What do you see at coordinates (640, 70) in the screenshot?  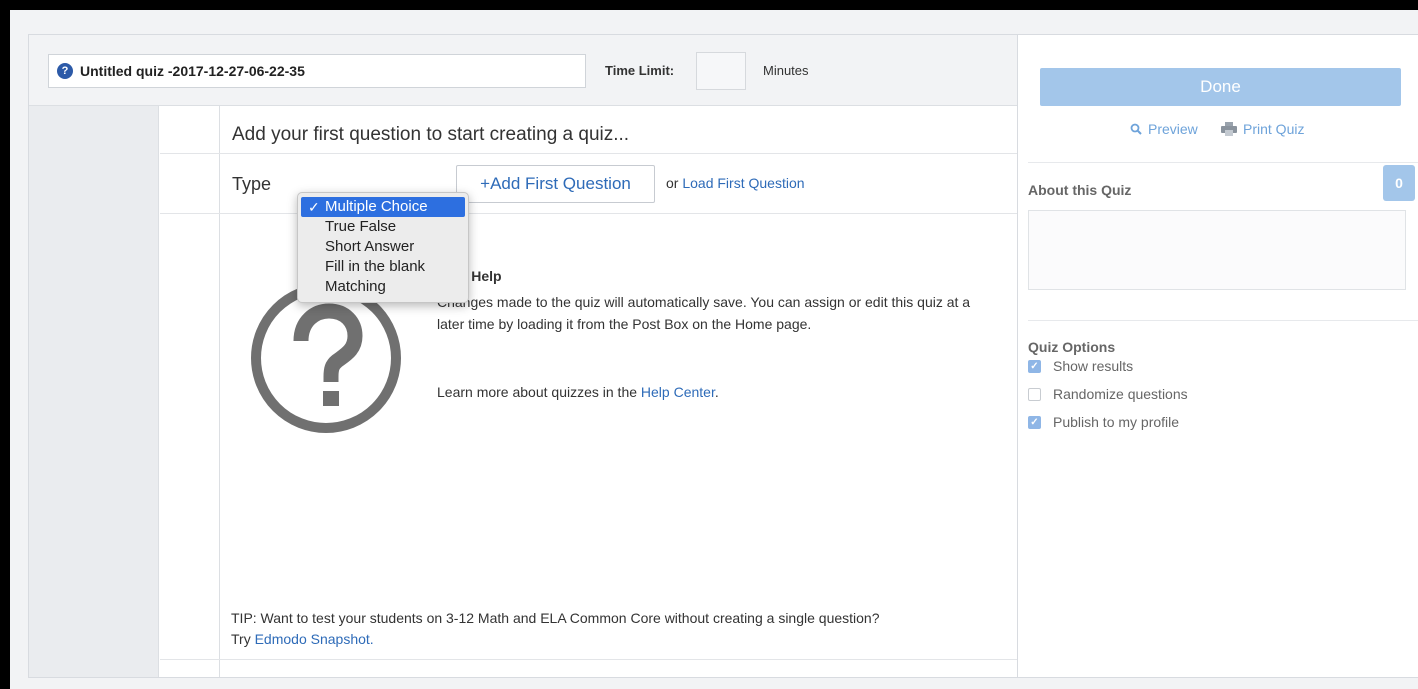 I see `time-limit-label: Time Limit:` at bounding box center [640, 70].